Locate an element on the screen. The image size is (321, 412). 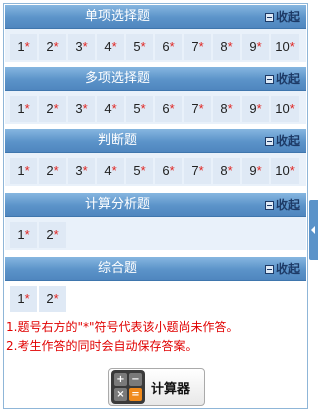
section-header: 单项选择题 收起 is located at coordinates (155, 17).